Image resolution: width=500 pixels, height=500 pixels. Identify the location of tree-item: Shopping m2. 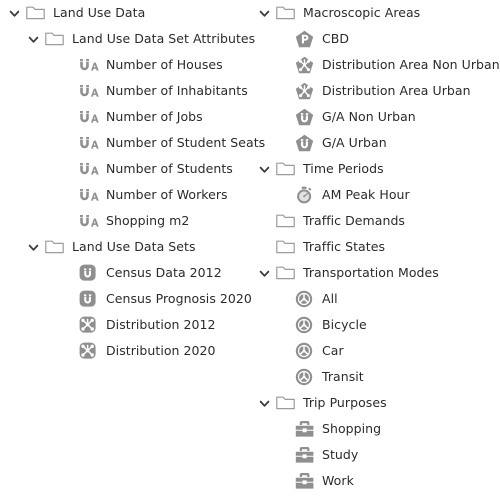
(125, 221).